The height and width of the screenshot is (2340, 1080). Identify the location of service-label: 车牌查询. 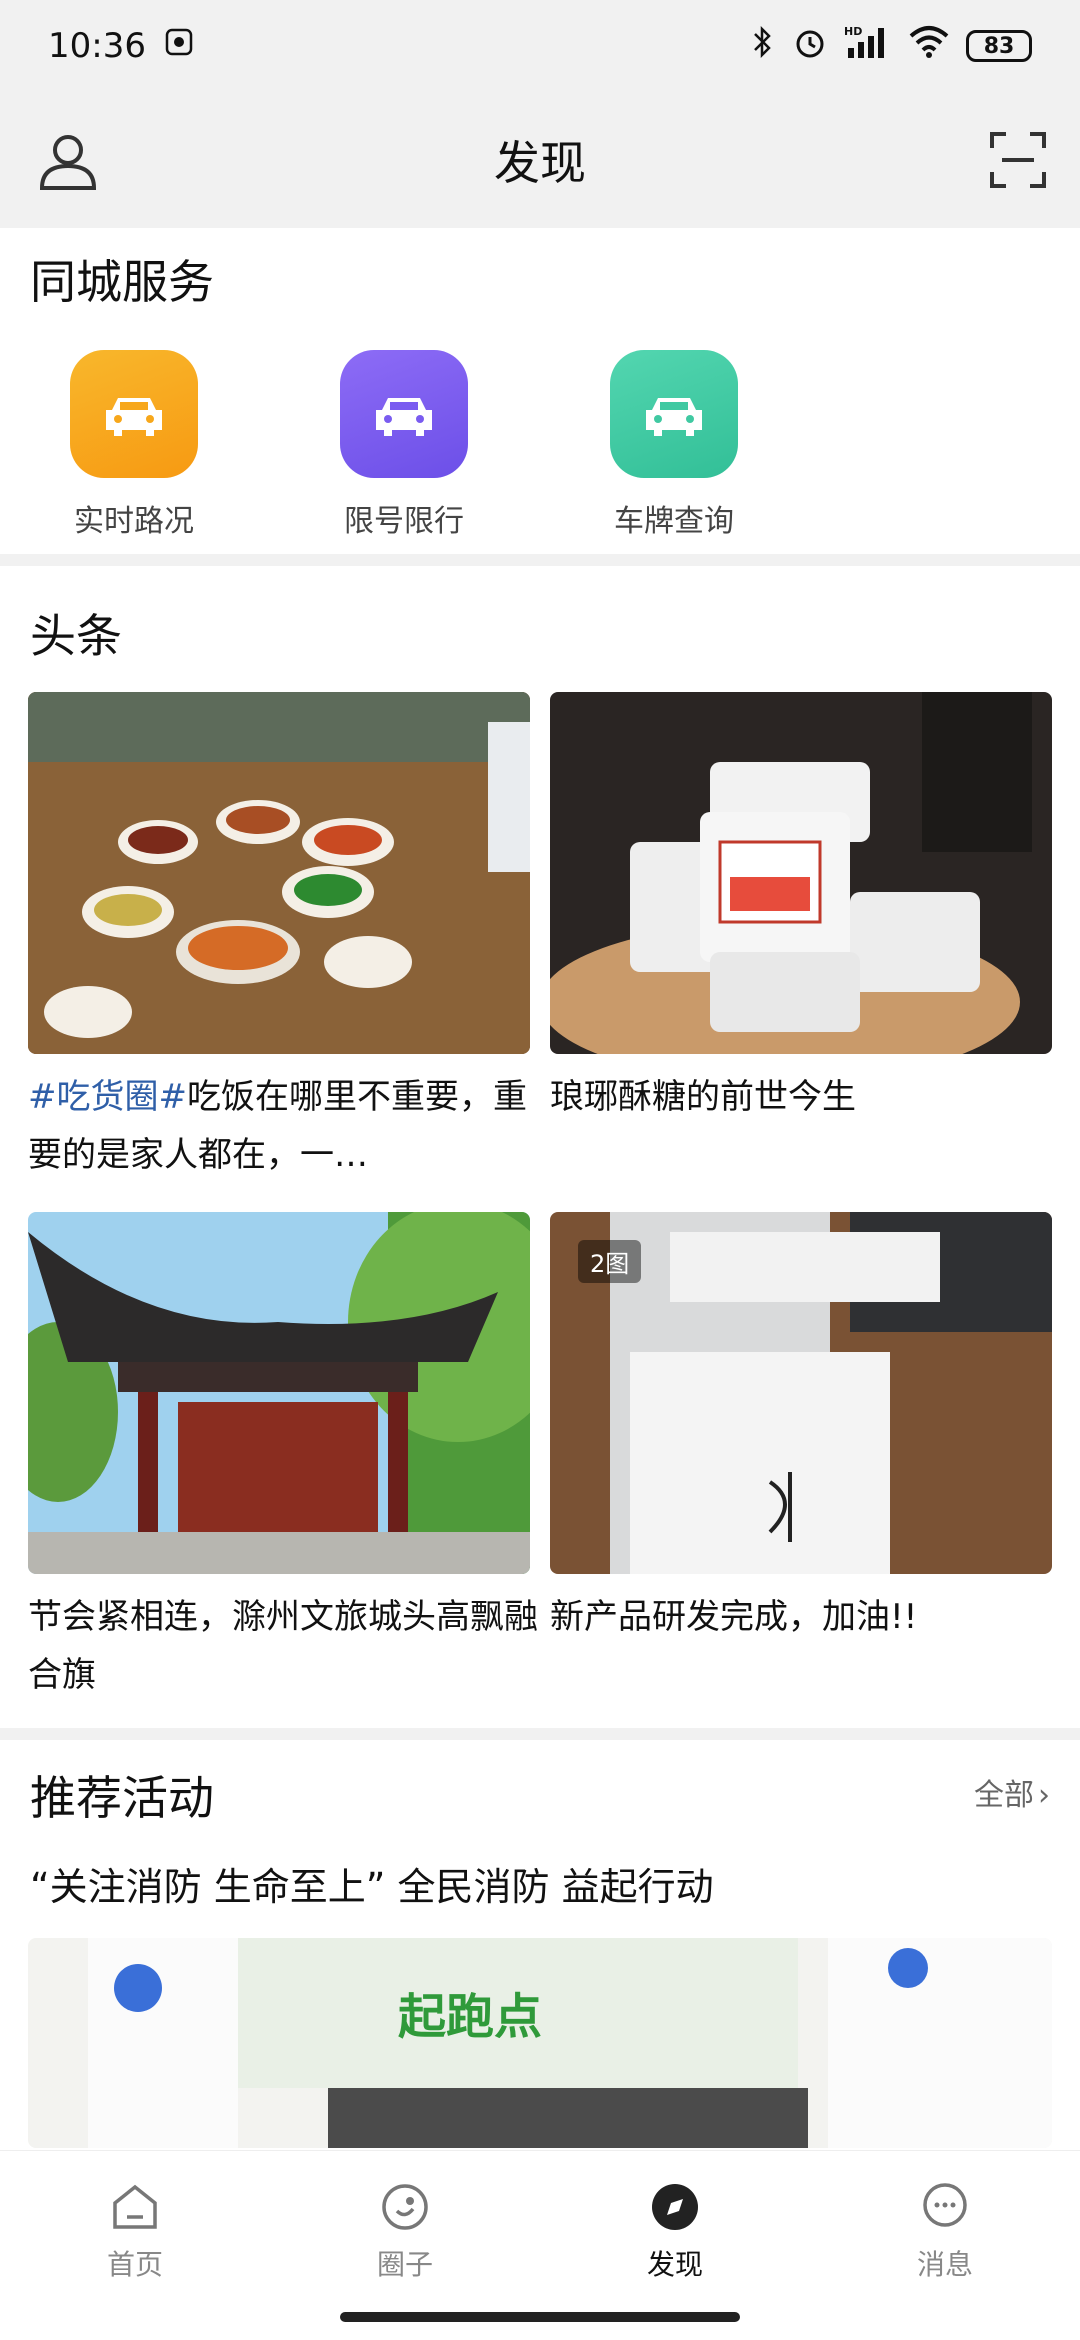
(674, 521).